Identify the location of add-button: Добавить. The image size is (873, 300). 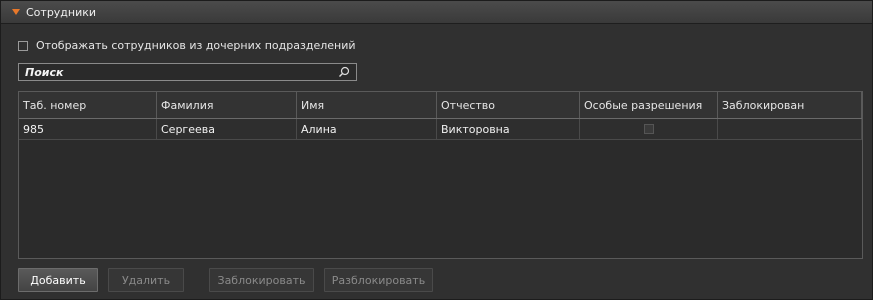
(58, 280).